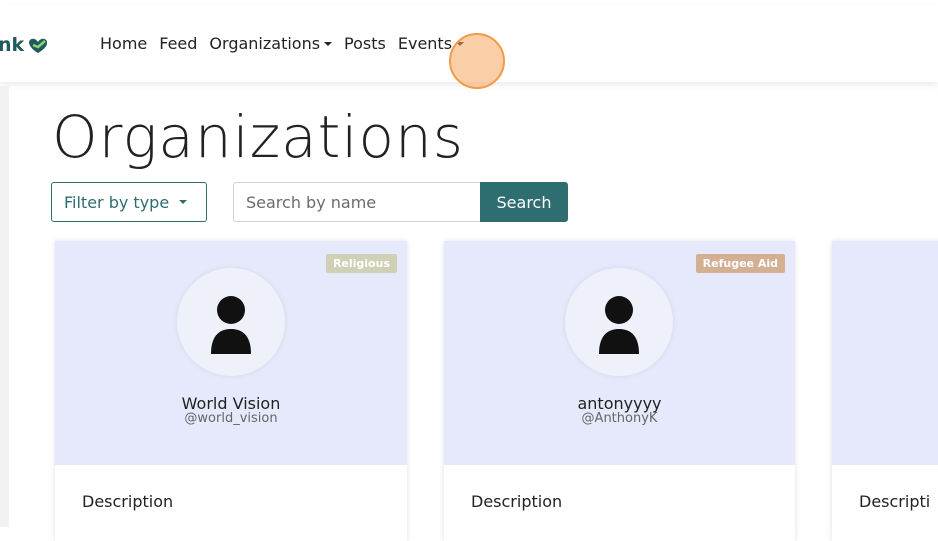 This screenshot has width=938, height=541. Describe the element at coordinates (178, 43) in the screenshot. I see `nav-feed: Feed` at that location.